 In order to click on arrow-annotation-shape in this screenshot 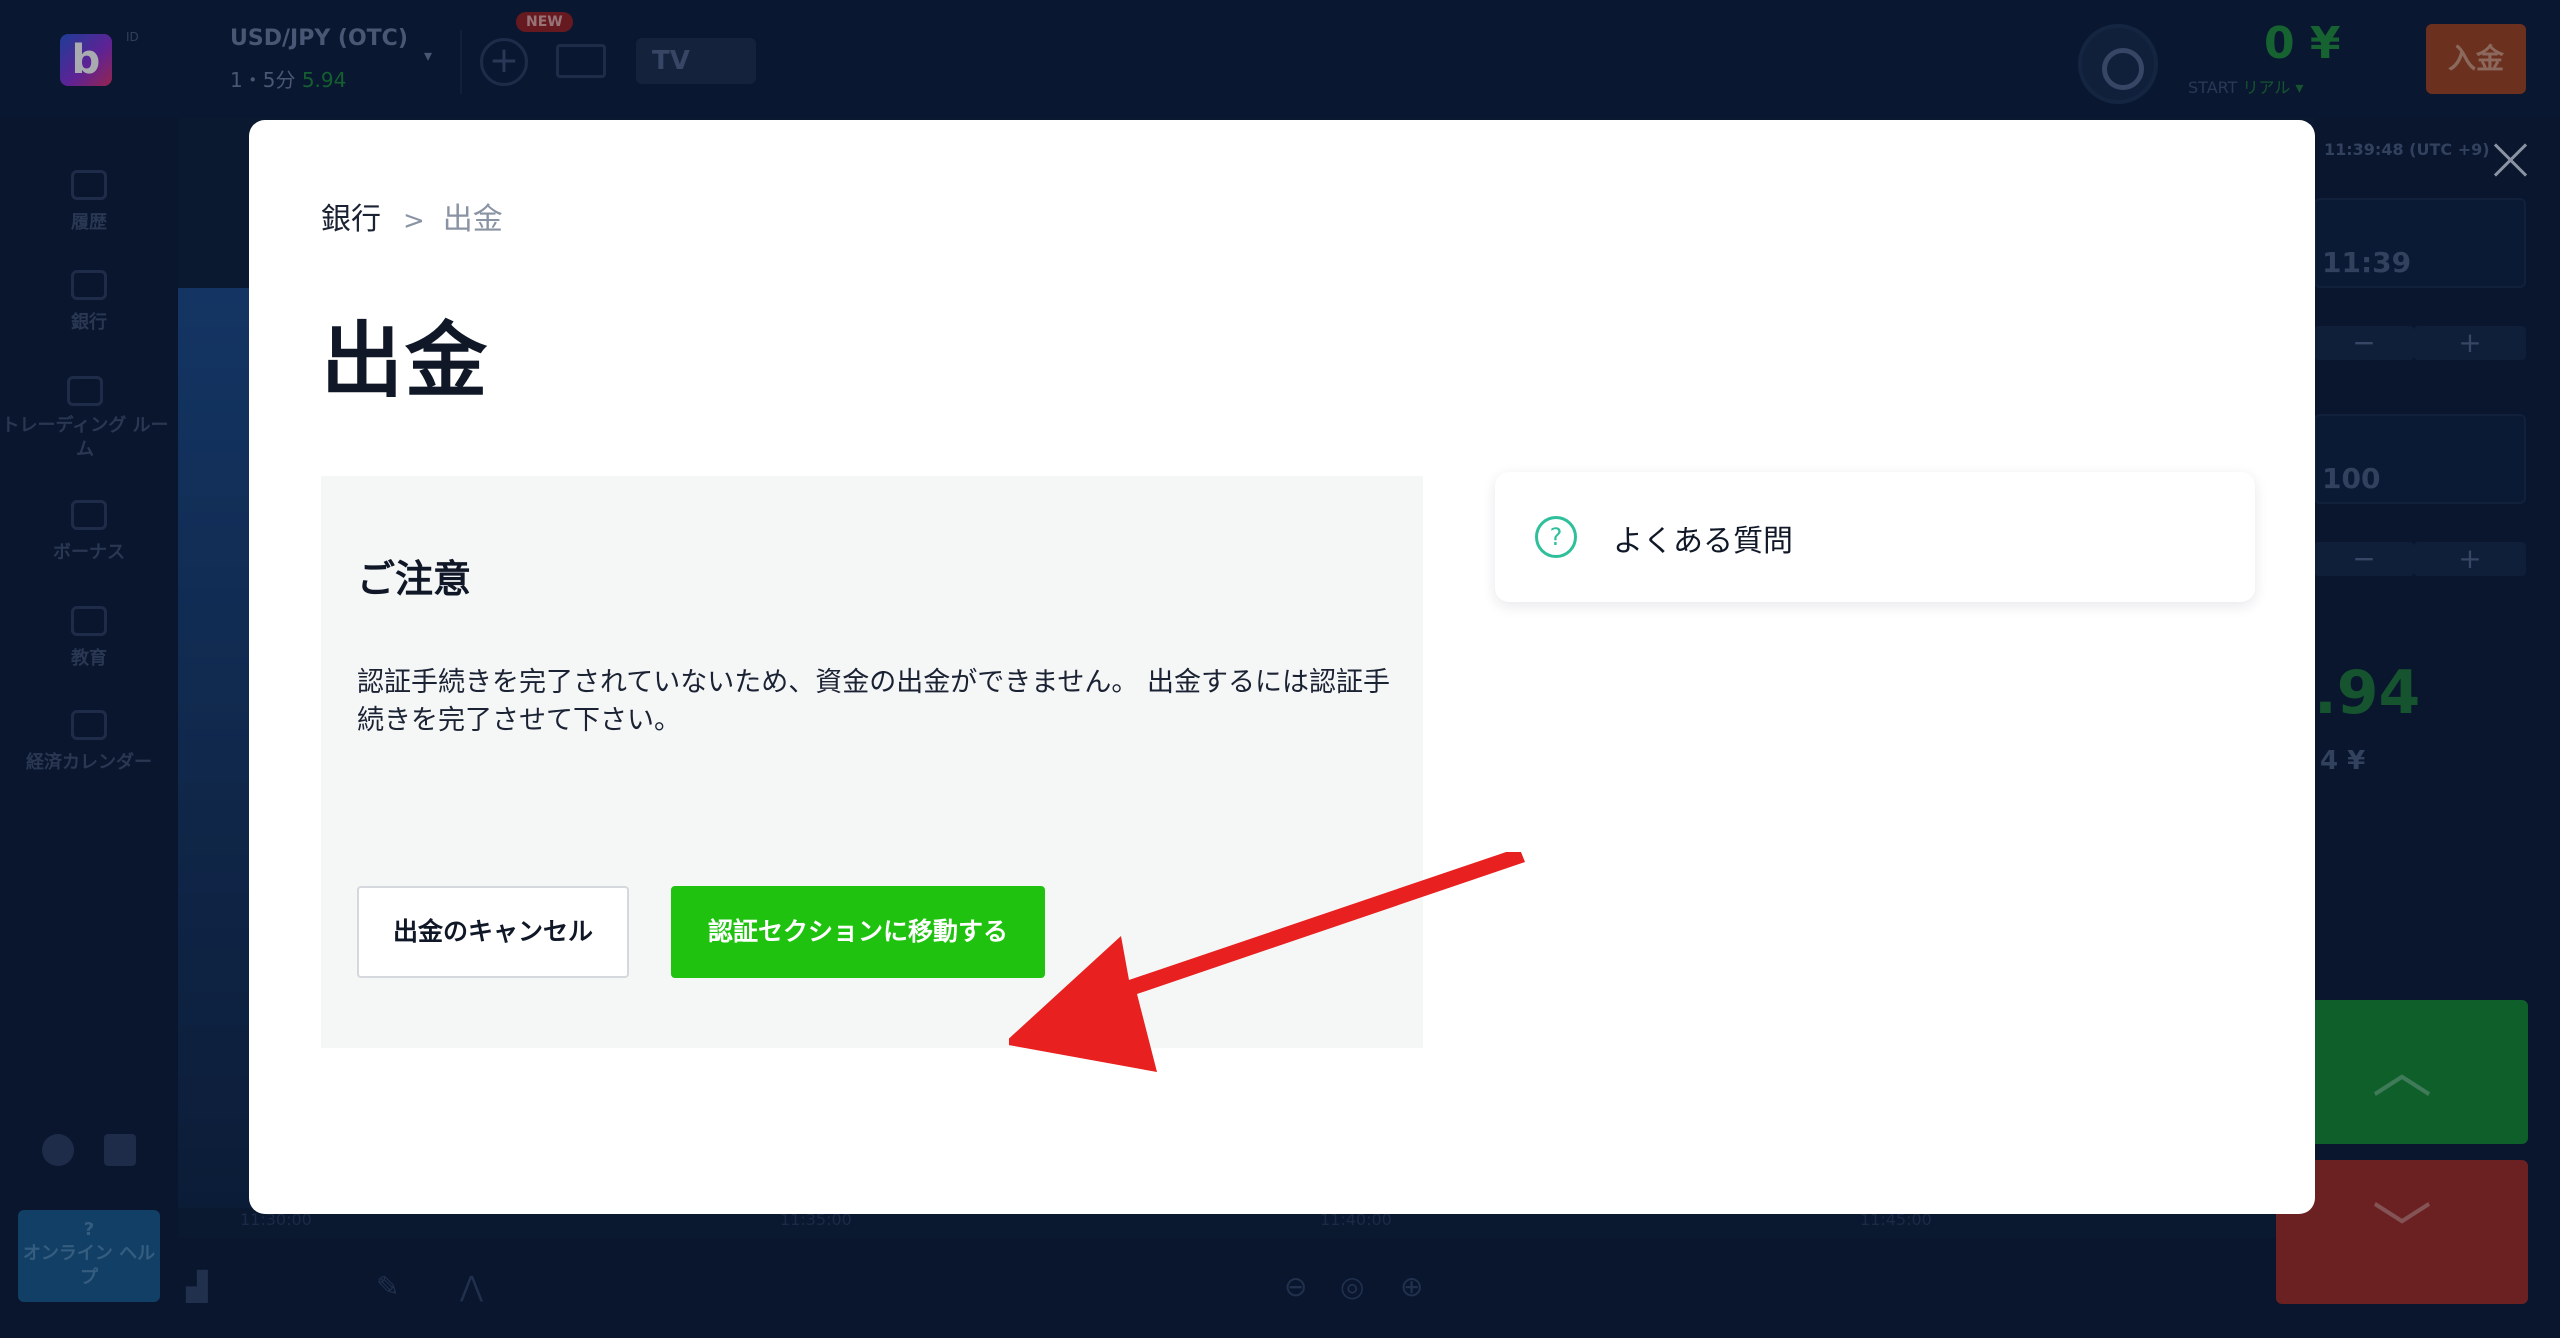, I will do `click(1267, 962)`.